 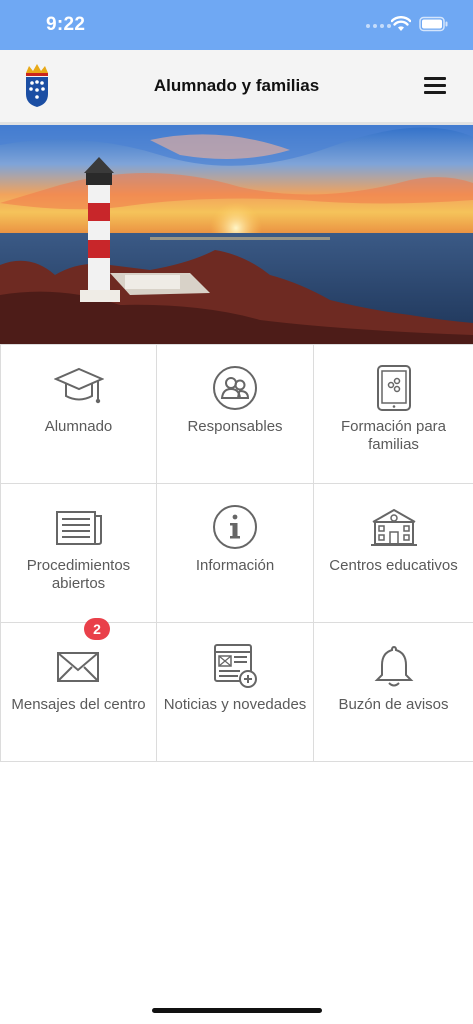 I want to click on hamburger-menu-icon, so click(x=435, y=86).